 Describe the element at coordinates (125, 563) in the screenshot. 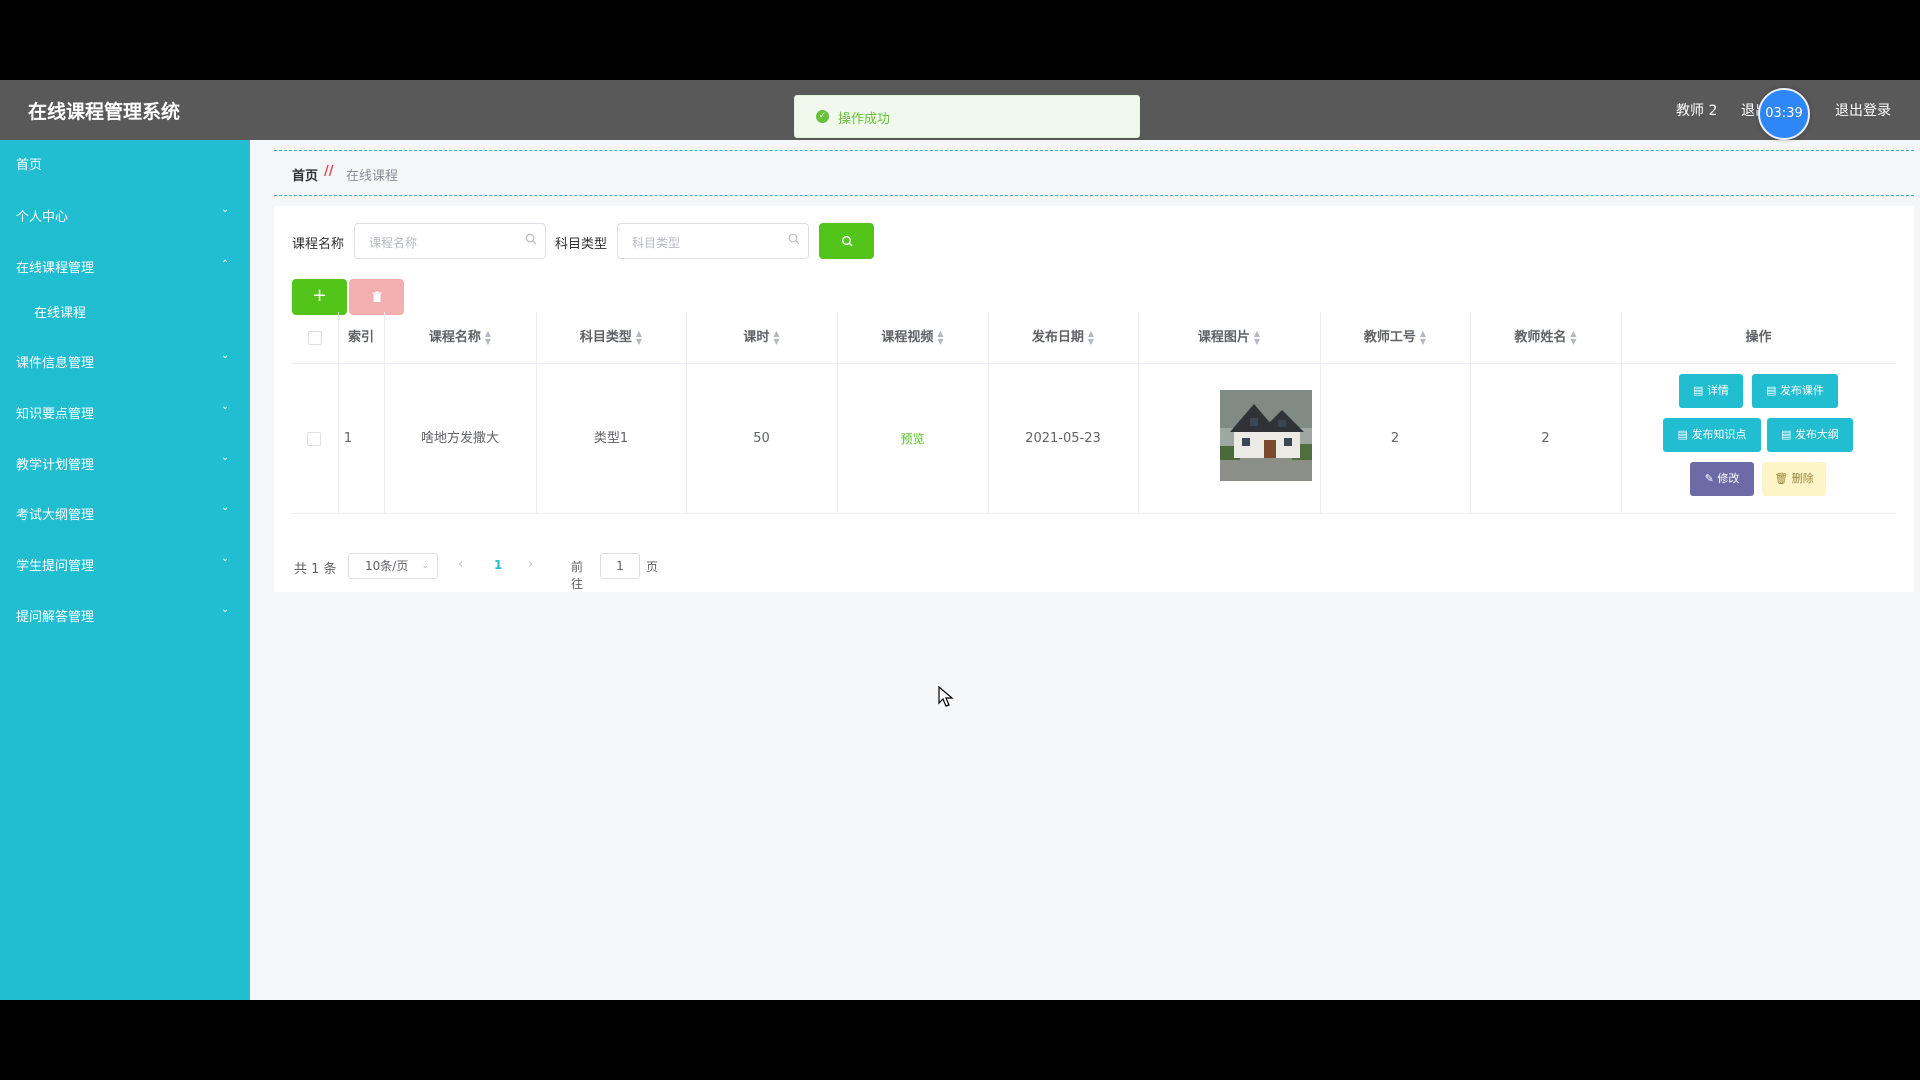

I see `sidebar-item-student-question-mgmt: 学生提问管理 ⌄` at that location.